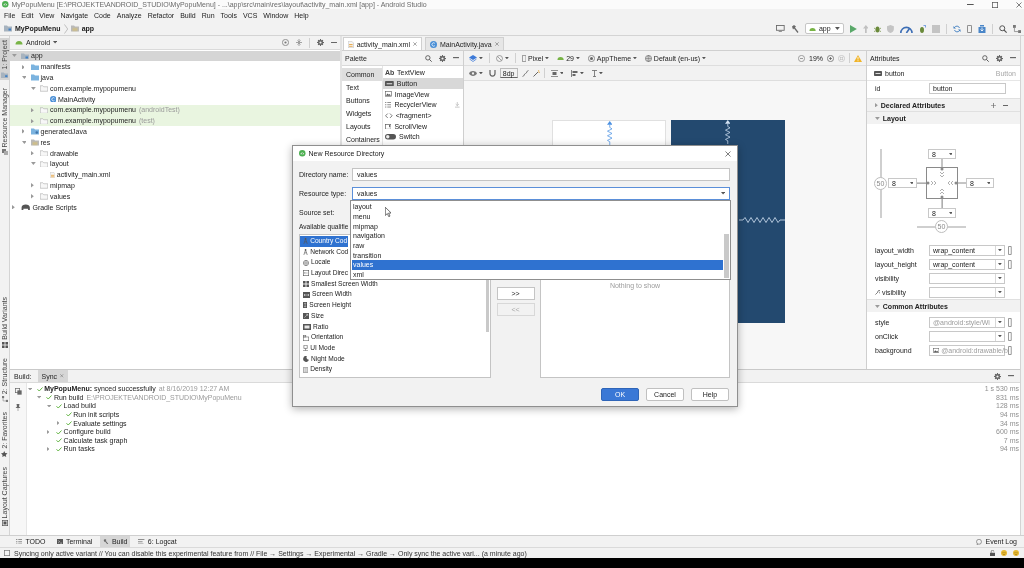 The image size is (1024, 568). Describe the element at coordinates (841, 58) in the screenshot. I see `zoom-fit-icon` at that location.